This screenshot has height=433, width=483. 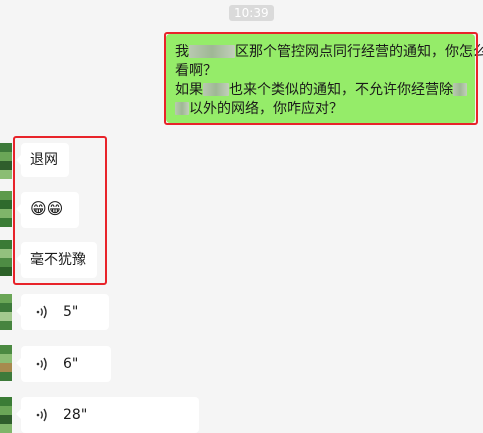 I want to click on voice-message: 6", so click(x=63, y=364).